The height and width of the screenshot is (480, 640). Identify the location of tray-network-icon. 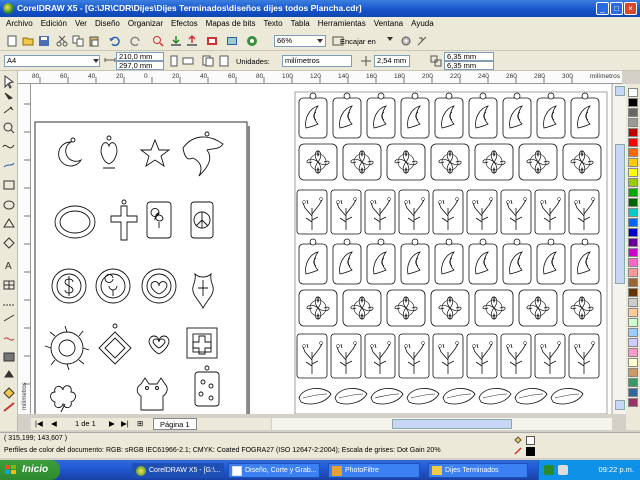
(549, 470).